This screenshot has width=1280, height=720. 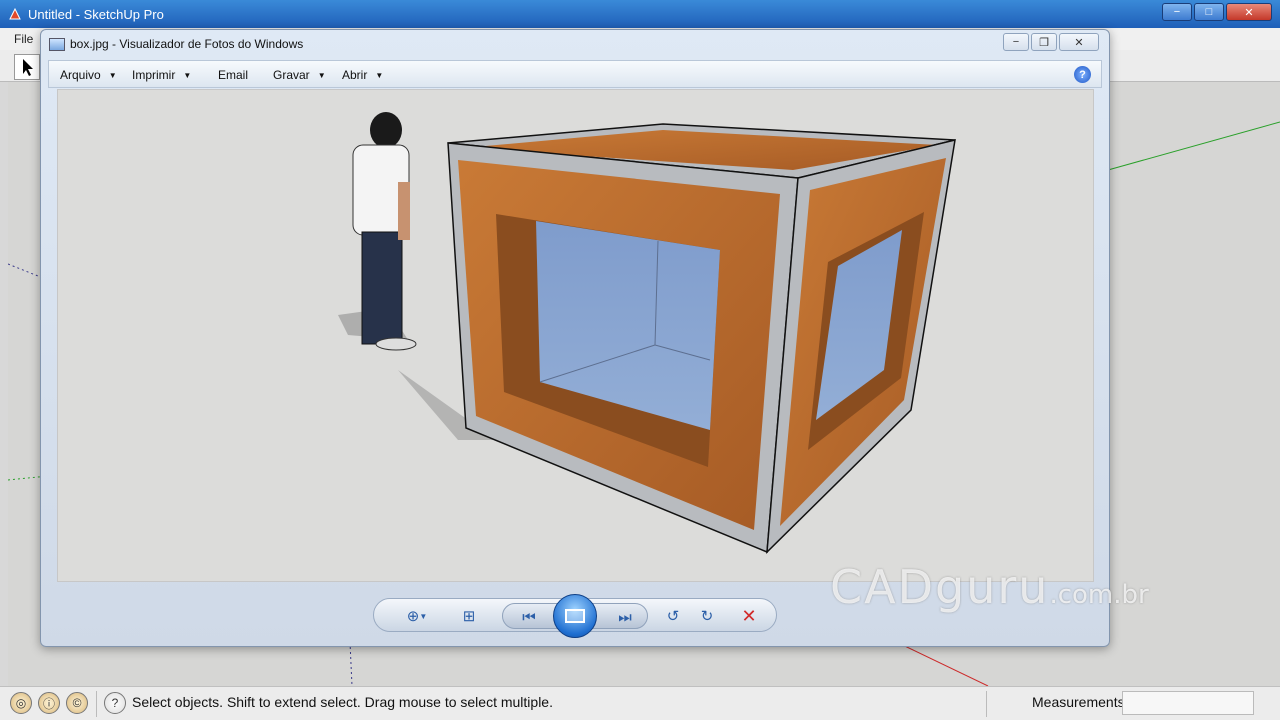 What do you see at coordinates (80, 75) in the screenshot?
I see `menu-arquivo-label: Arquivo` at bounding box center [80, 75].